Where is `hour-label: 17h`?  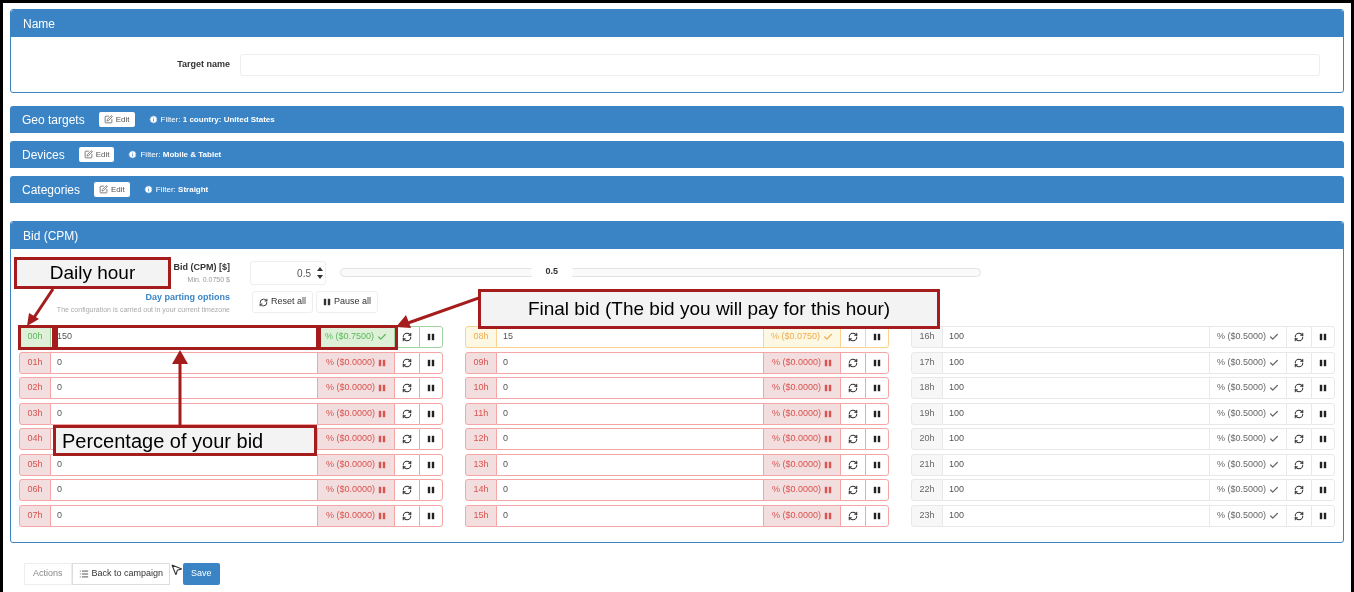
hour-label: 17h is located at coordinates (927, 362).